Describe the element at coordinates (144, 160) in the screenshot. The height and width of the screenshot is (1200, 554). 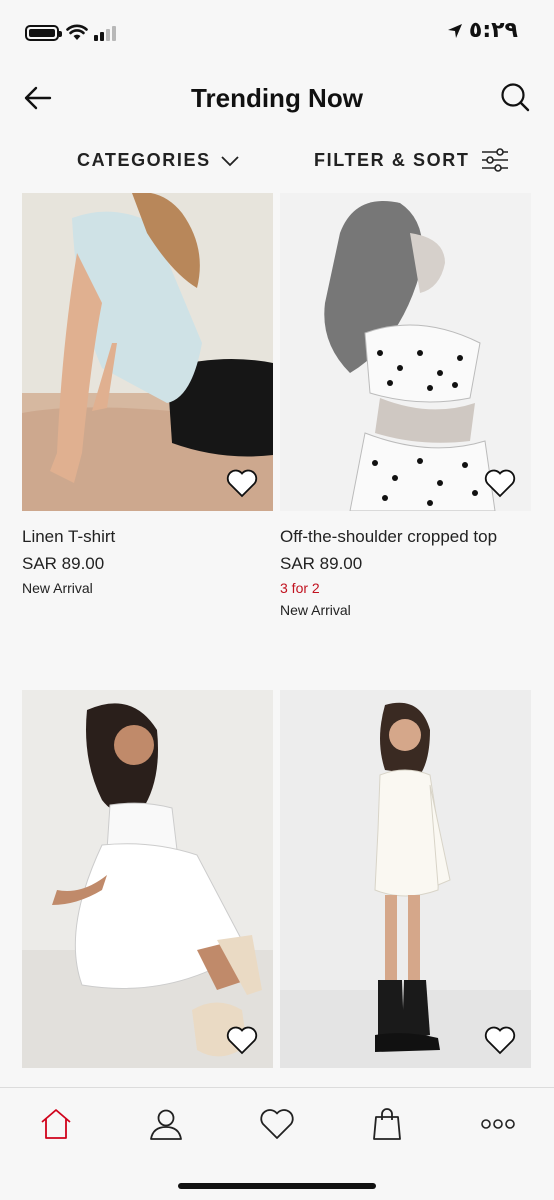
I see `categories-label: CATEGORIES` at that location.